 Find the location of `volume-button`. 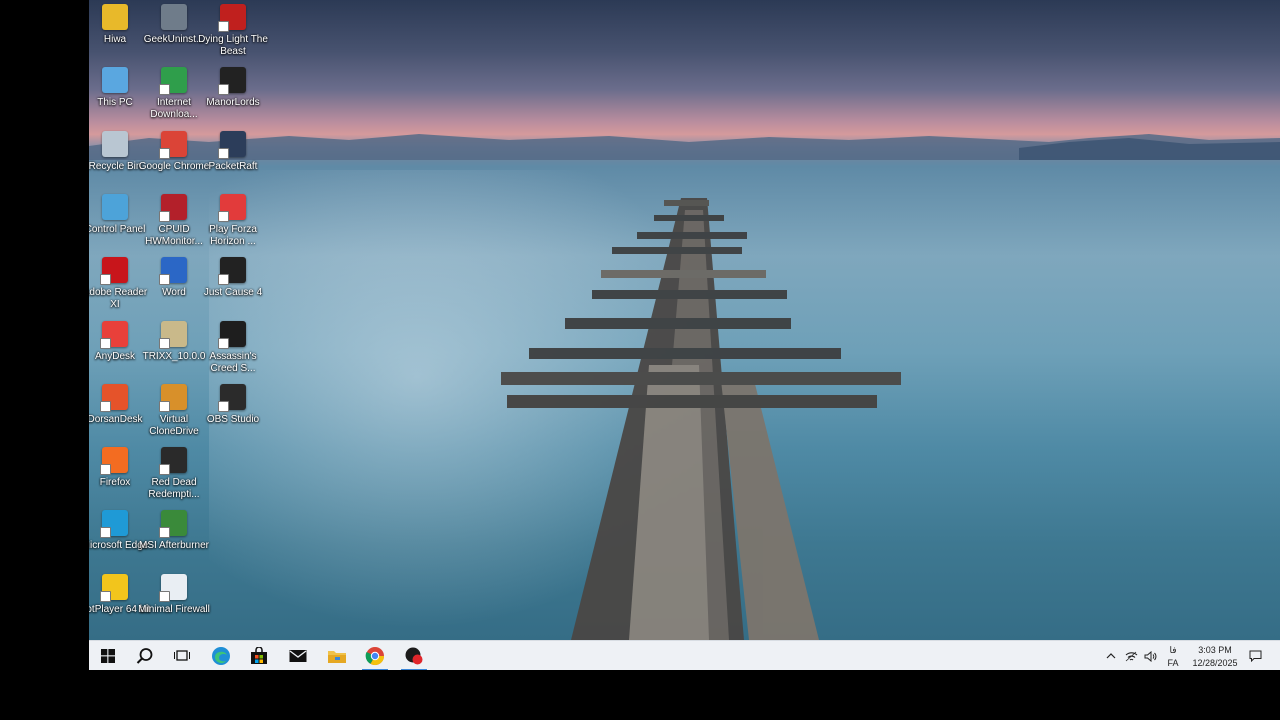

volume-button is located at coordinates (1150, 655).